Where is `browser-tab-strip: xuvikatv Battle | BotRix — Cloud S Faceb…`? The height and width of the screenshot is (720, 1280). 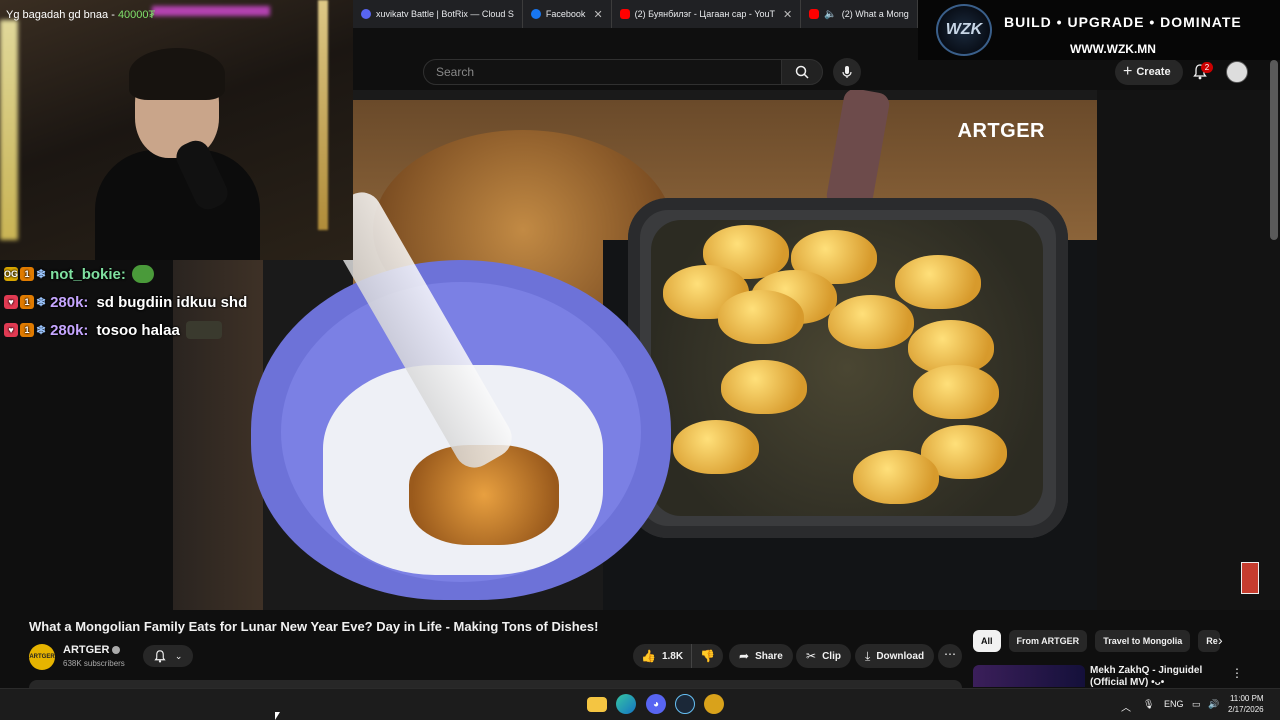
browser-tab-strip: xuvikatv Battle | BotRix — Cloud S Faceb… is located at coordinates (636, 14).